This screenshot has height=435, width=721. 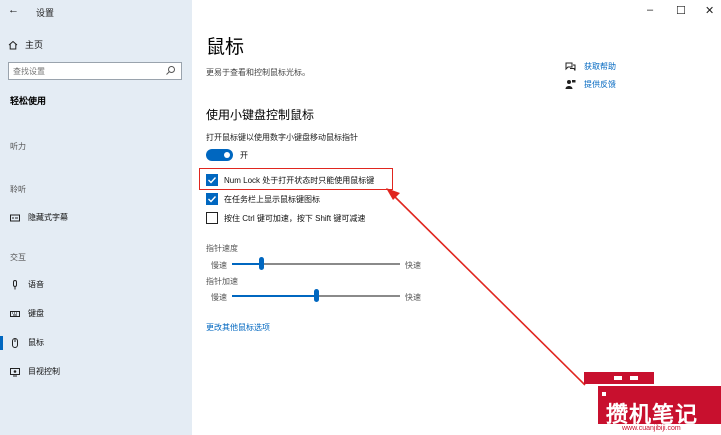 I want to click on page-title: 鼠标, so click(x=225, y=47).